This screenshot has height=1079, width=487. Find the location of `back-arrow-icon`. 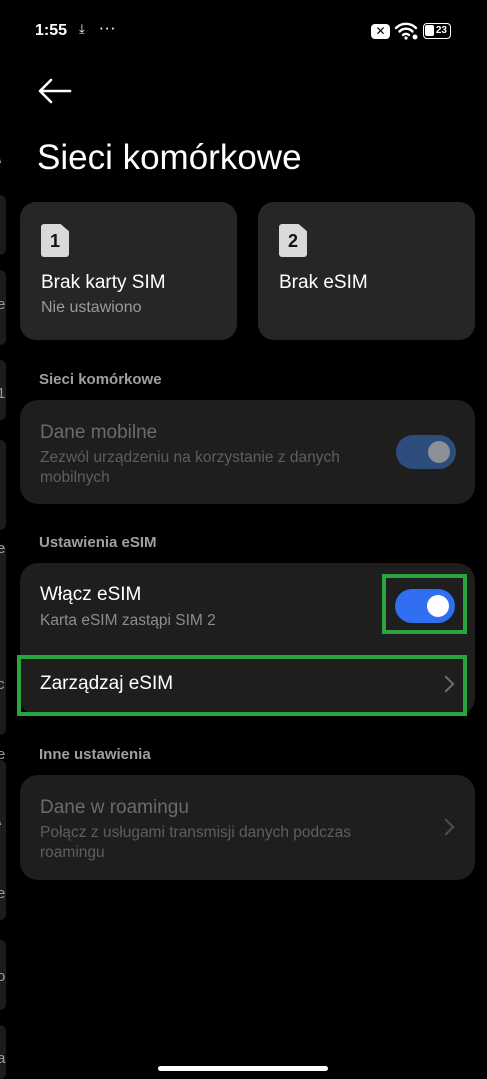

back-arrow-icon is located at coordinates (55, 91).